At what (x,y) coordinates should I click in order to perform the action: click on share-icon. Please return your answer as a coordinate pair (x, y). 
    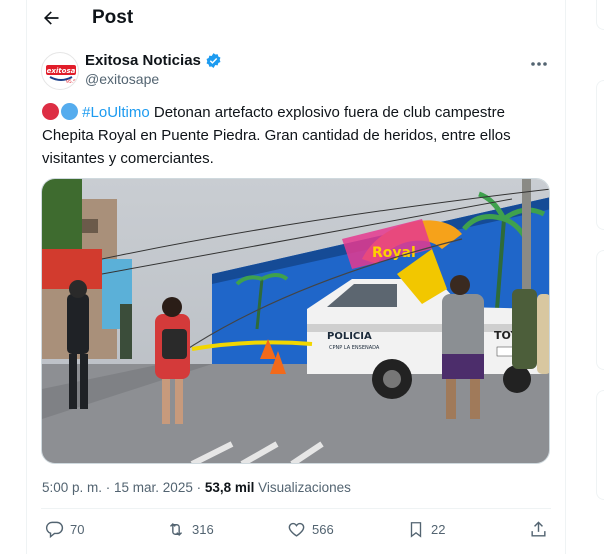
    Looking at the image, I should click on (538, 529).